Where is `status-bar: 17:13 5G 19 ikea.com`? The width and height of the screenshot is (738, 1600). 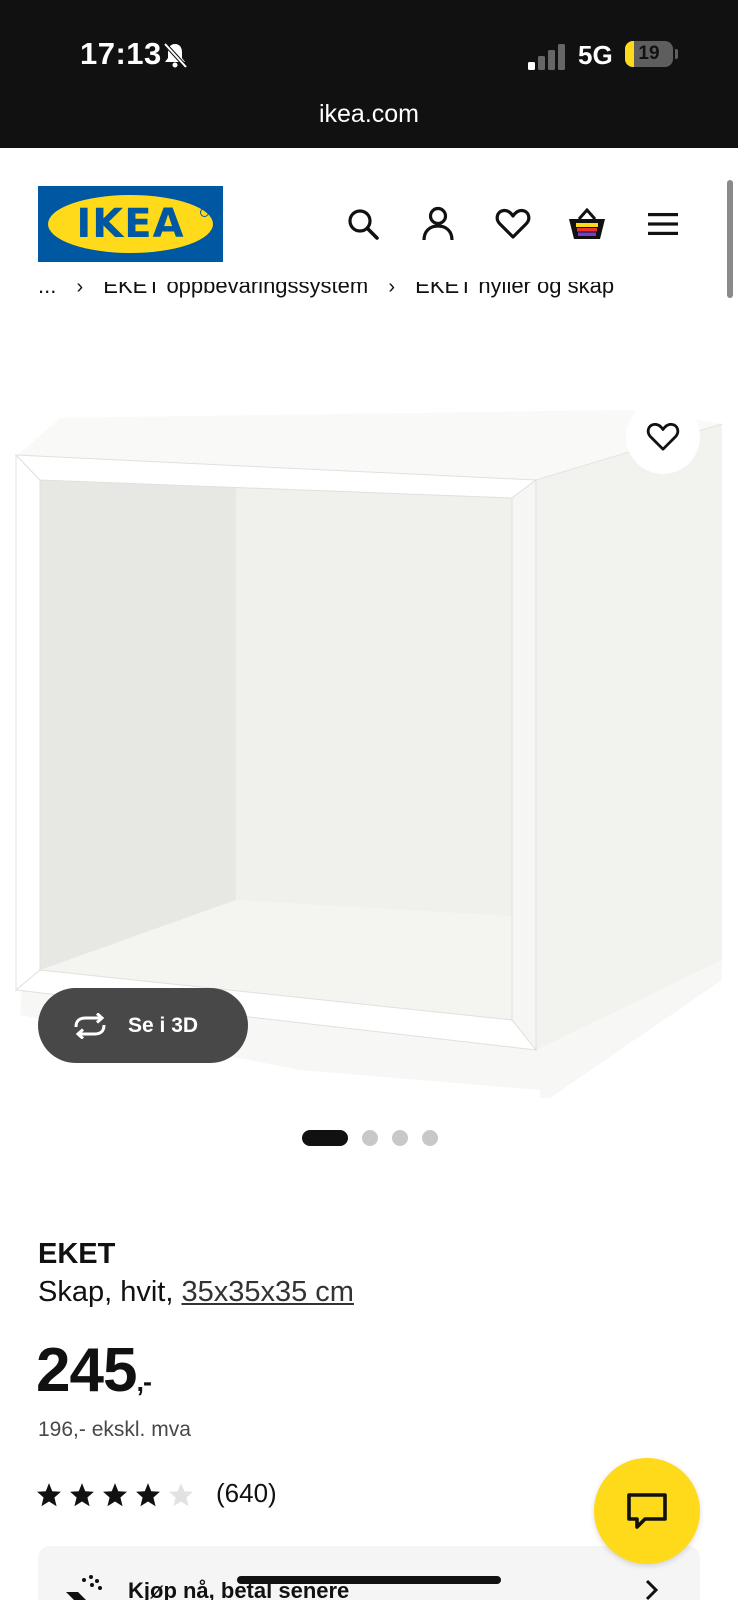 status-bar: 17:13 5G 19 ikea.com is located at coordinates (369, 74).